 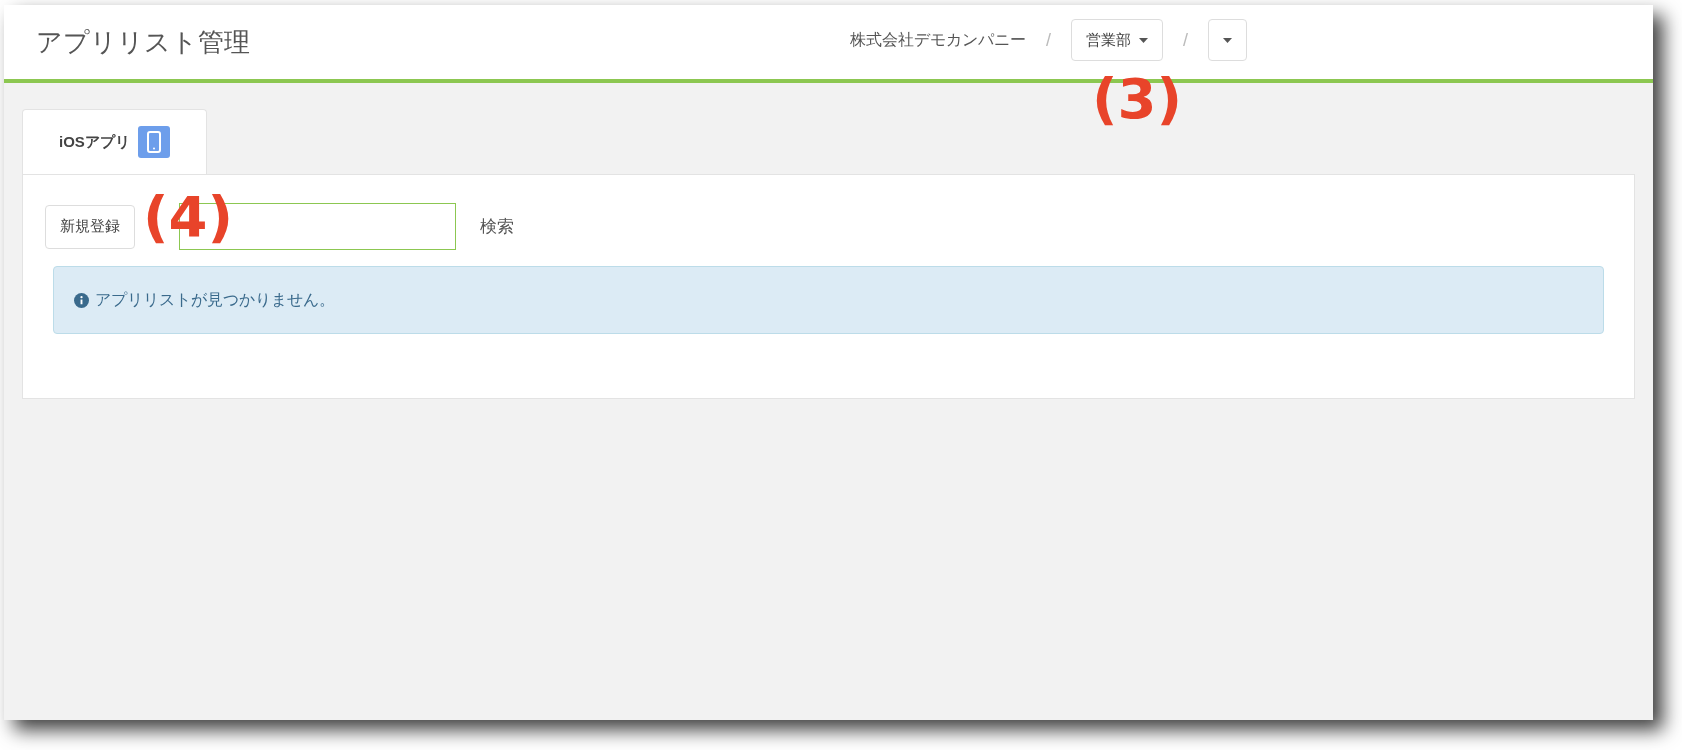 What do you see at coordinates (215, 300) in the screenshot?
I see `alert-message: アプリリストが見つかりません。` at bounding box center [215, 300].